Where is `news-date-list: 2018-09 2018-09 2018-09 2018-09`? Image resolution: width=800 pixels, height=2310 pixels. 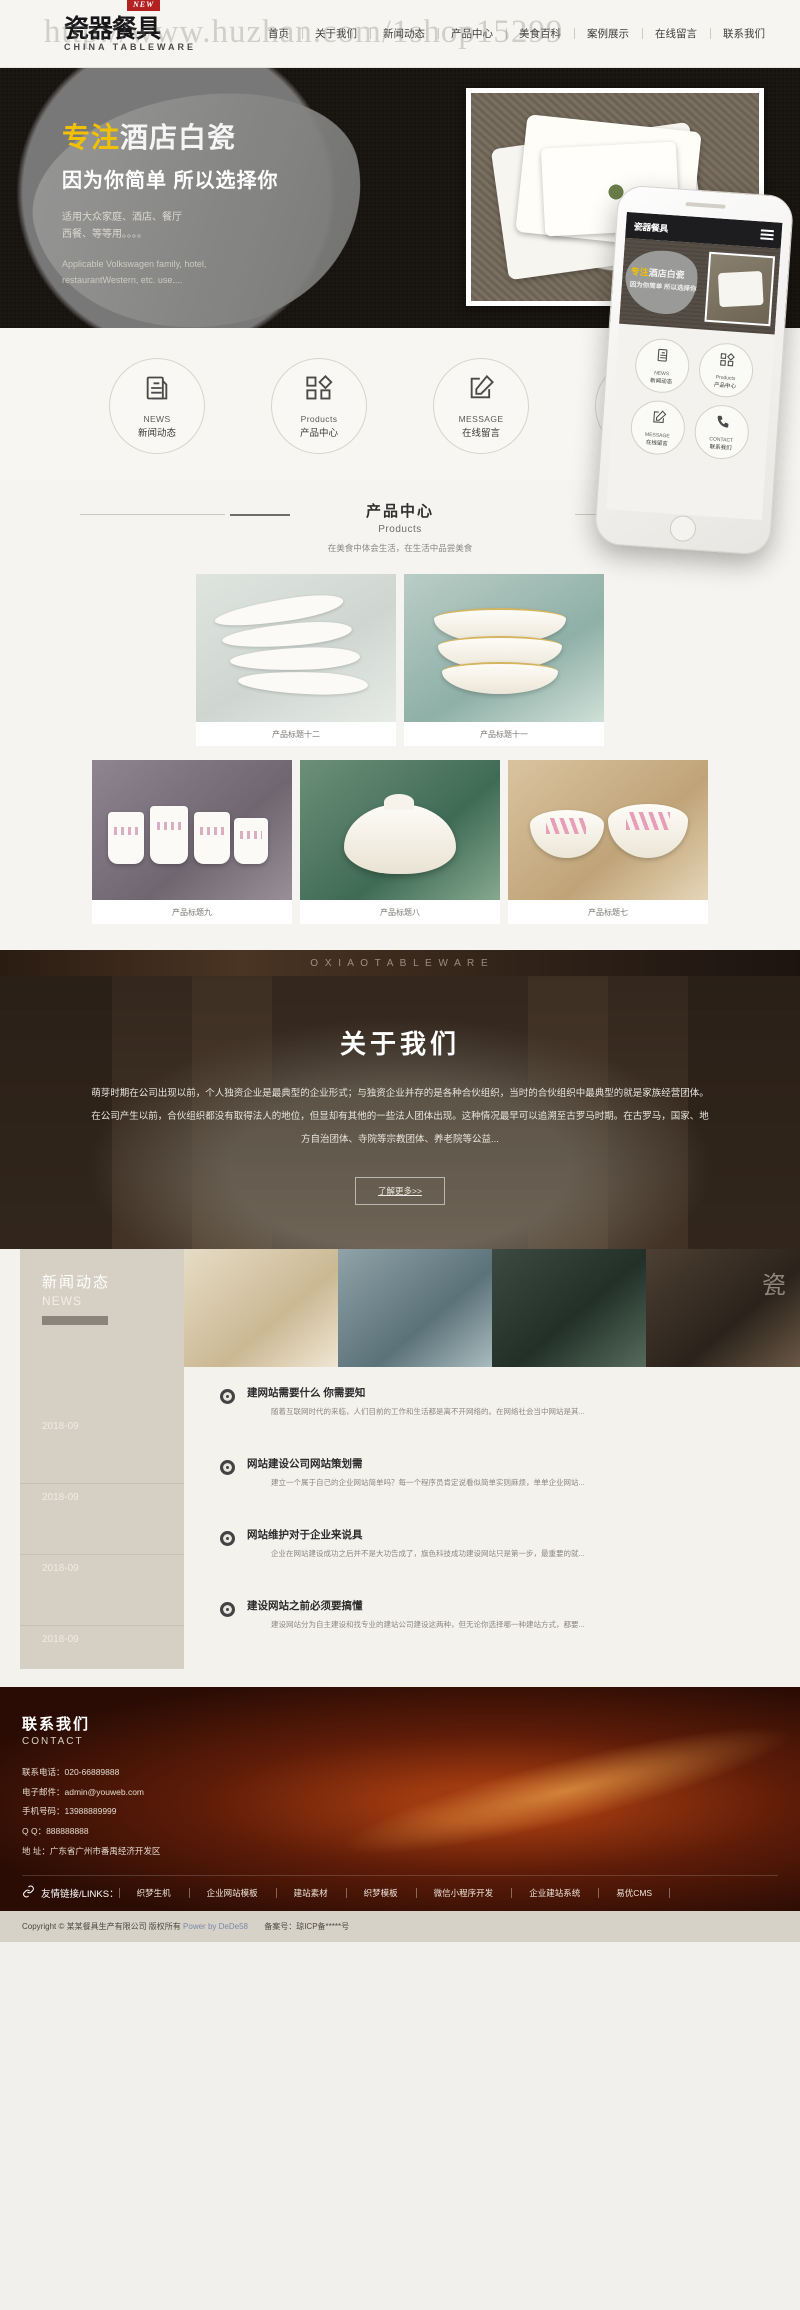
news-date-list: 2018-09 2018-09 2018-09 2018-09 is located at coordinates (102, 1555).